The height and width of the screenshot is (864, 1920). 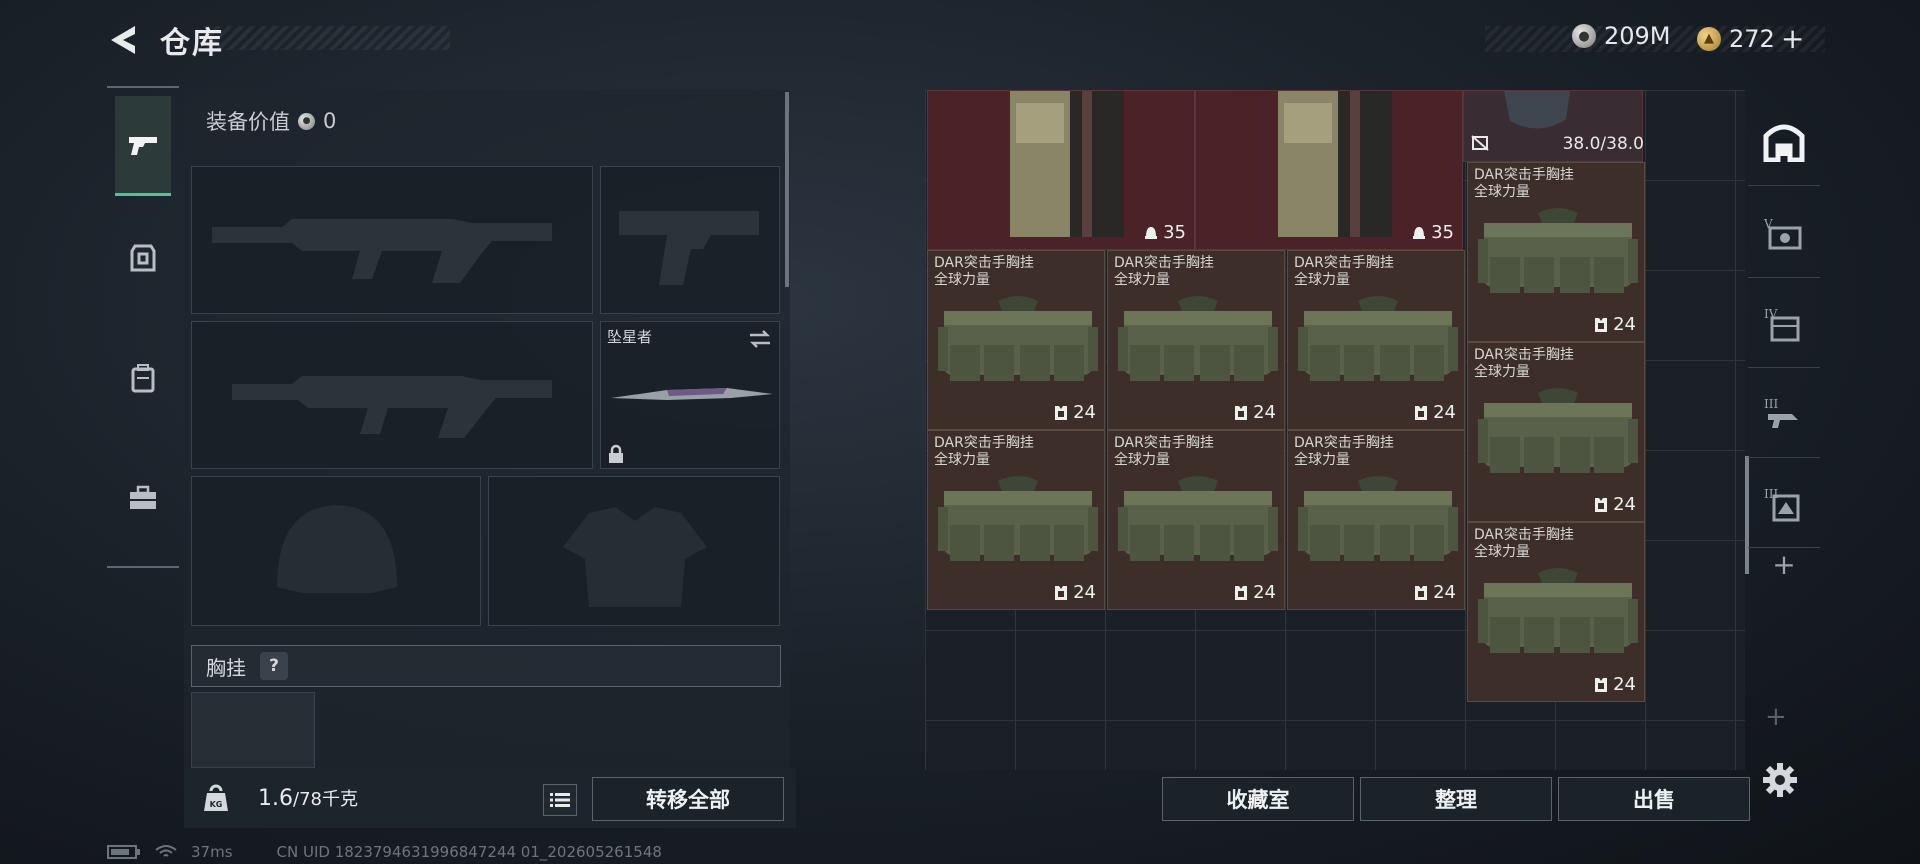 I want to click on pistol-icon, so click(x=143, y=145).